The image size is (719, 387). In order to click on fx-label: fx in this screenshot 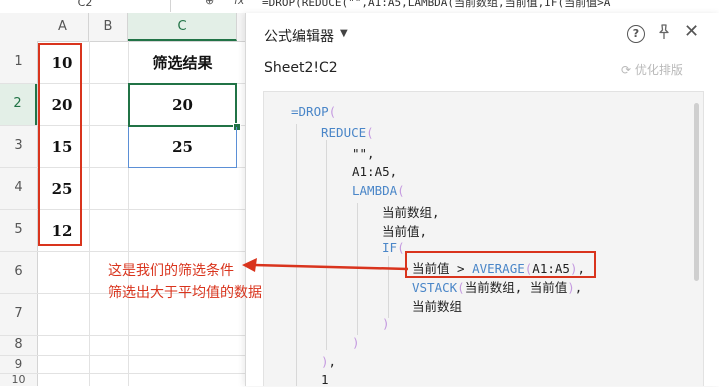, I will do `click(239, 3)`.